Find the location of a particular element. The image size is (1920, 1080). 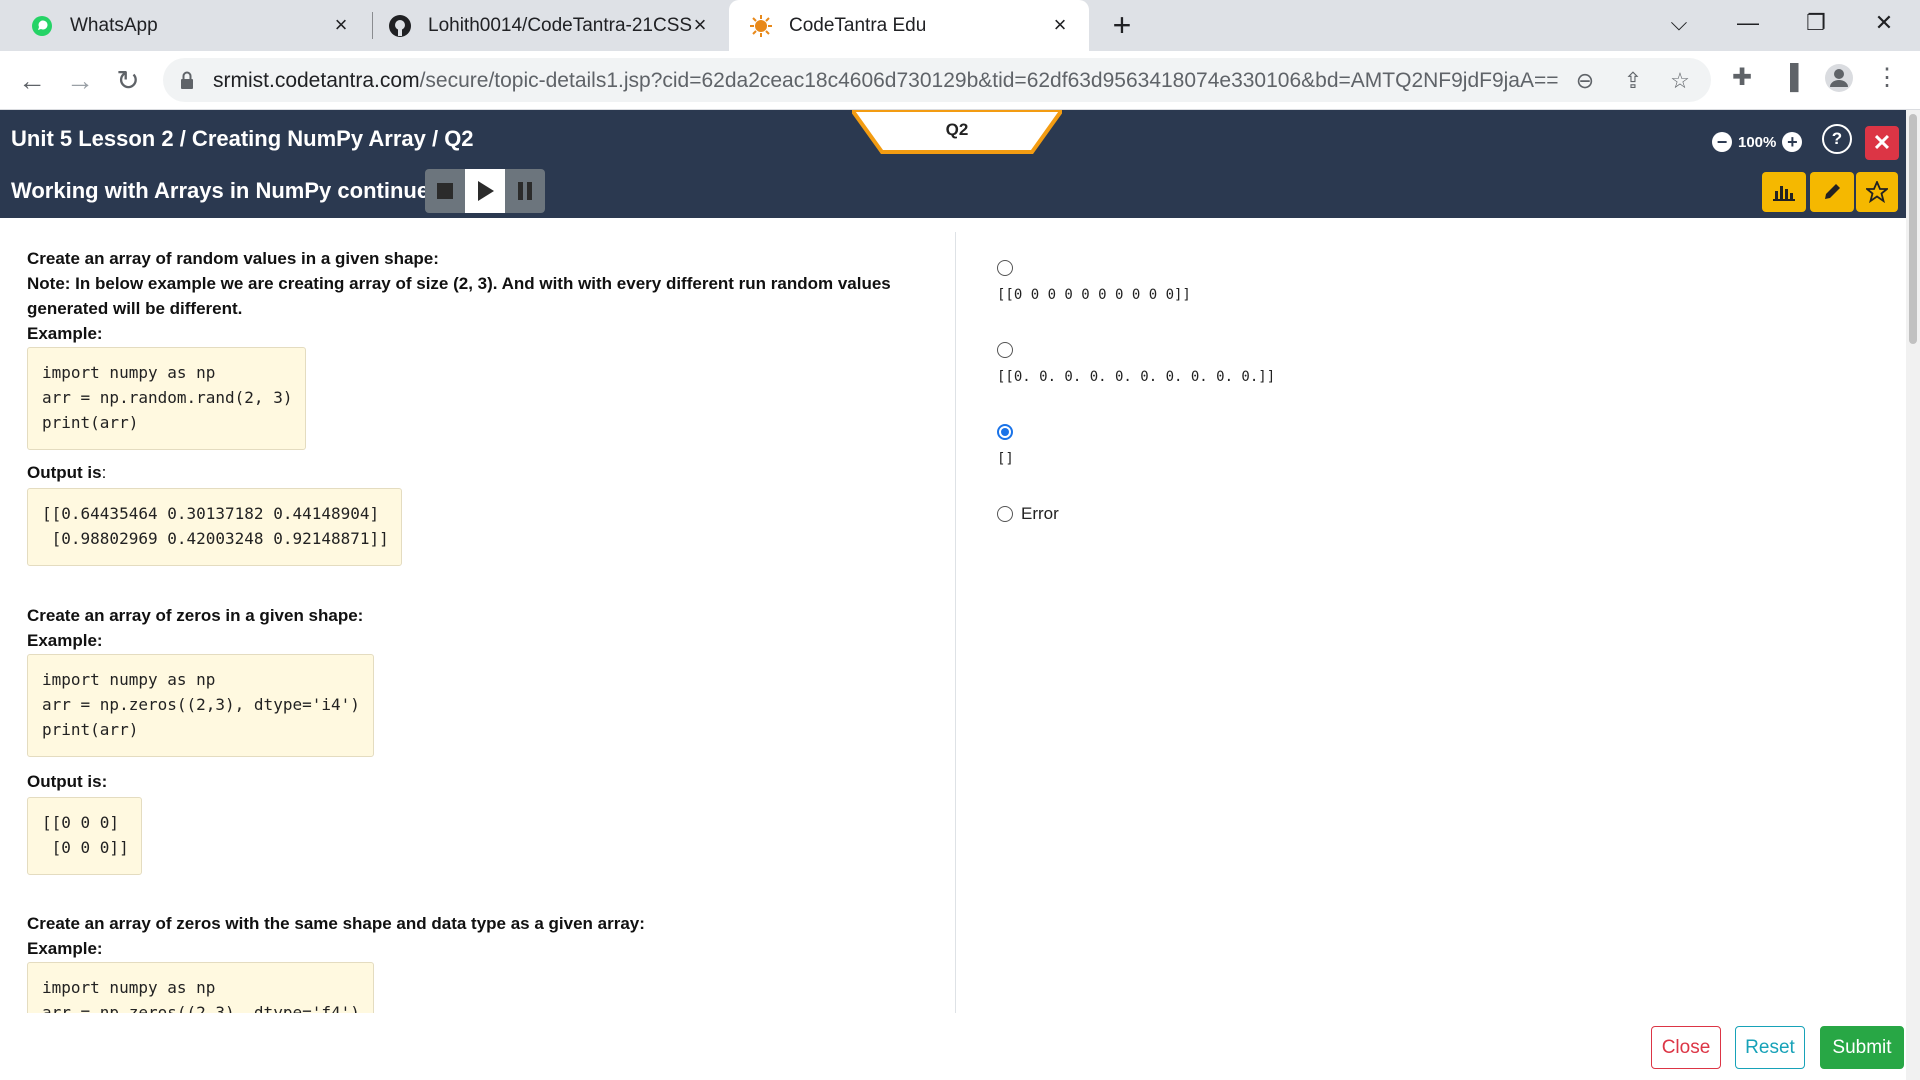

output-label-colon: : is located at coordinates (104, 472).